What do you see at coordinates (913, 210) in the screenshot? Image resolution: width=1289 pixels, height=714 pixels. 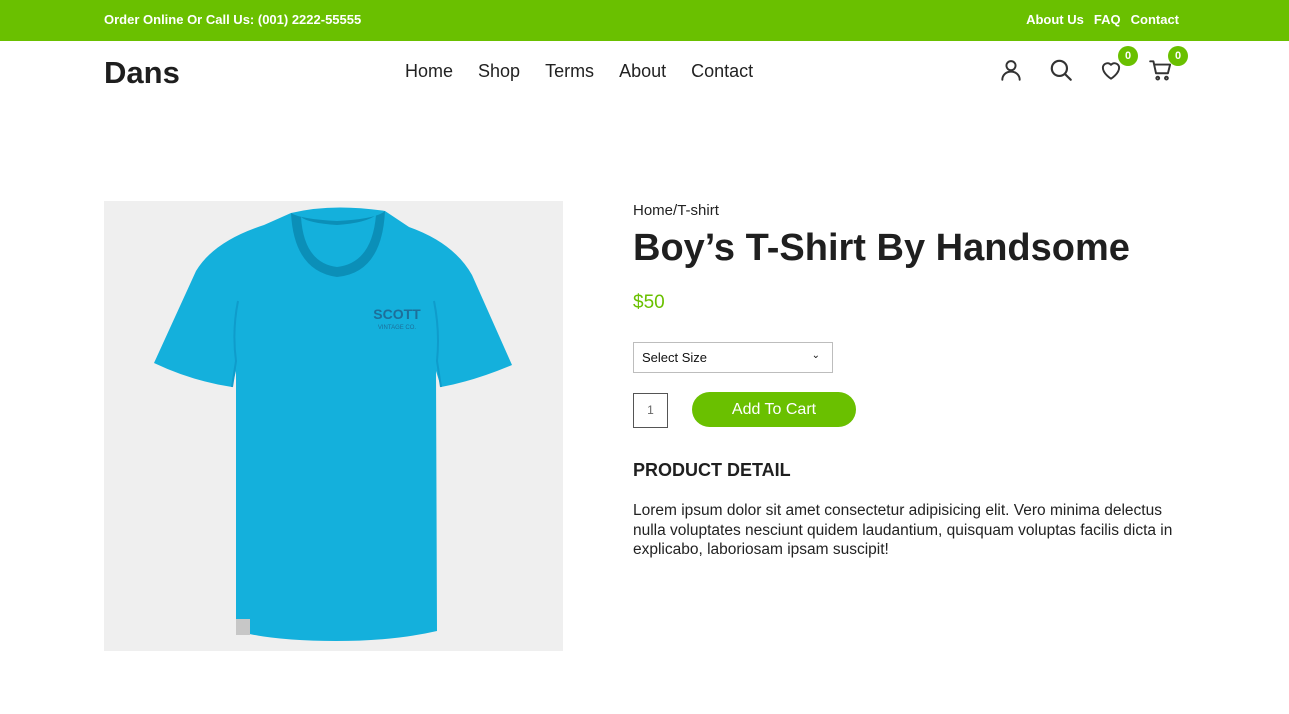 I see `breadcrumb: Home/T-shirt` at bounding box center [913, 210].